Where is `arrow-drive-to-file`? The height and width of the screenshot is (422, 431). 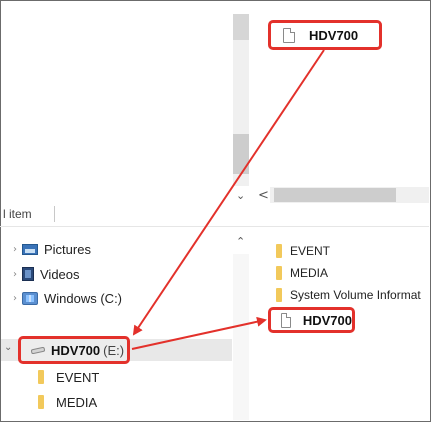 arrow-drive-to-file is located at coordinates (199, 333).